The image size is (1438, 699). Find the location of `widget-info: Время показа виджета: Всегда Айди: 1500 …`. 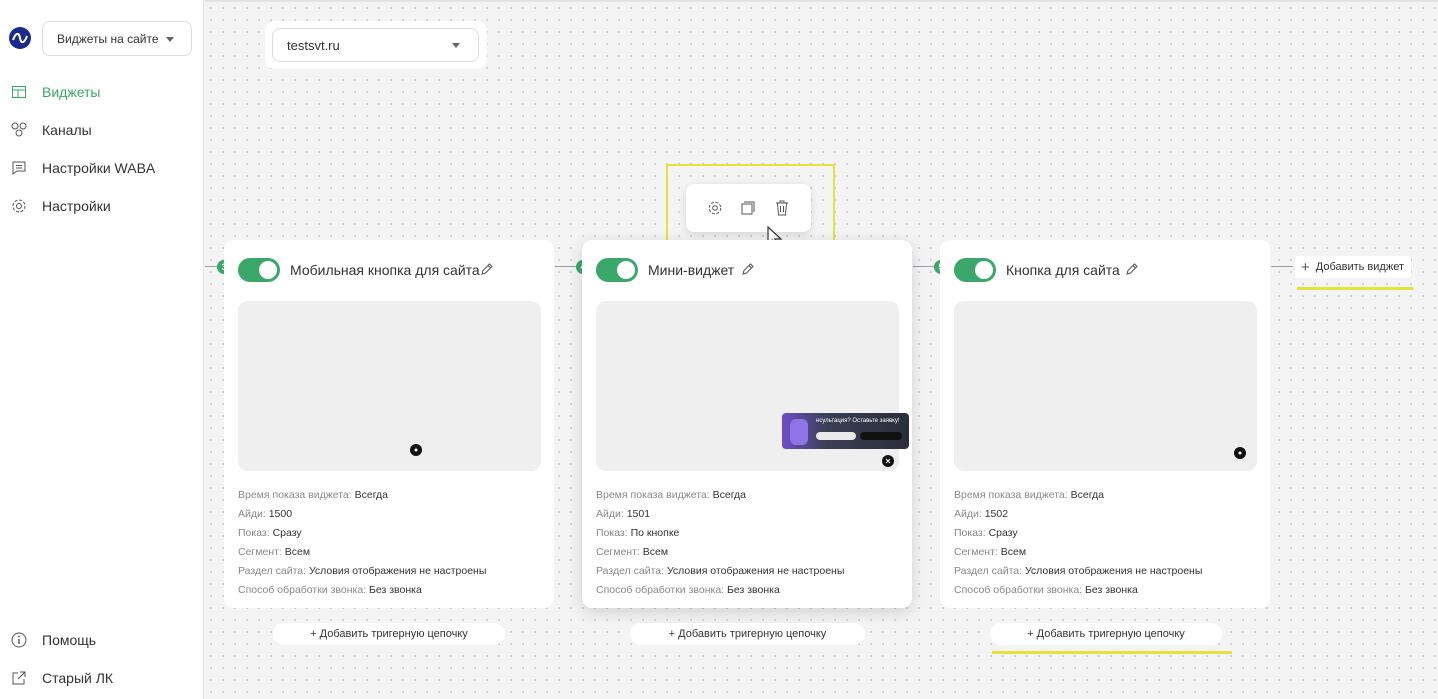

widget-info: Время показа виджета: Всегда Айди: 1500 … is located at coordinates (362, 543).